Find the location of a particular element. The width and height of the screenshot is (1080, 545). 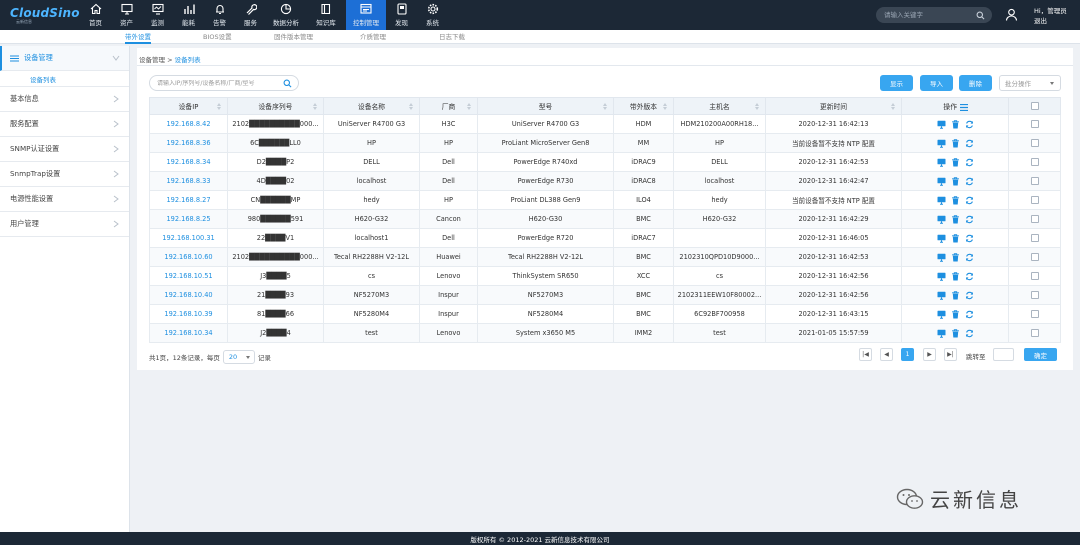

tab-media-management: 介质管理 is located at coordinates (373, 38).